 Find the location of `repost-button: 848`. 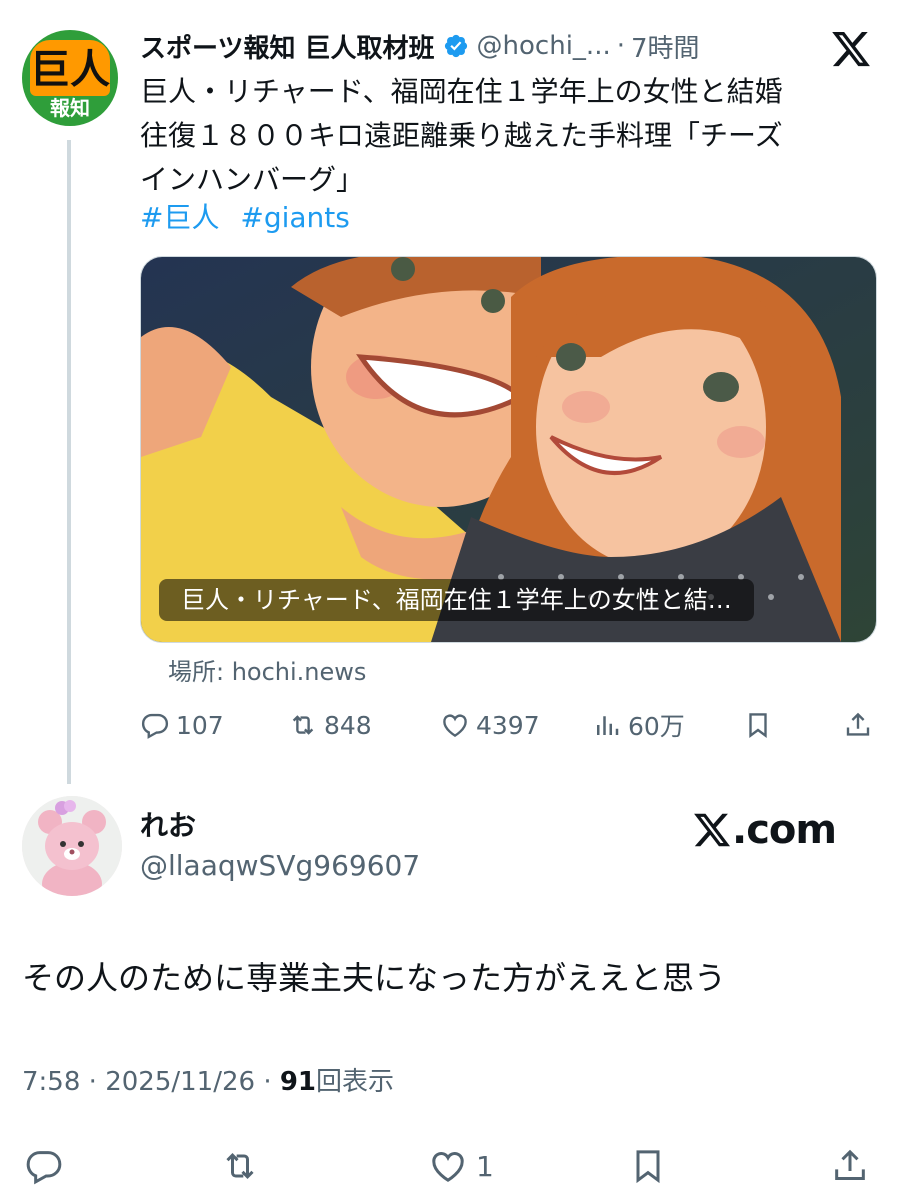

repost-button: 848 is located at coordinates (330, 725).